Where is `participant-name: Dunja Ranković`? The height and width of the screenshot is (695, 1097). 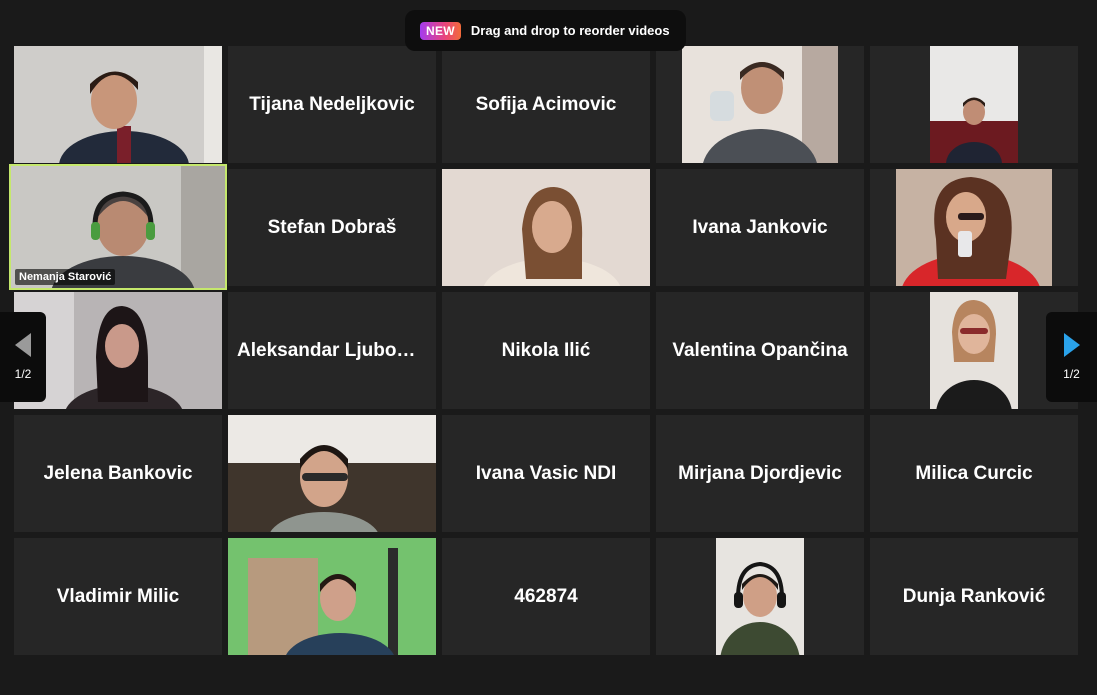 participant-name: Dunja Ranković is located at coordinates (974, 596).